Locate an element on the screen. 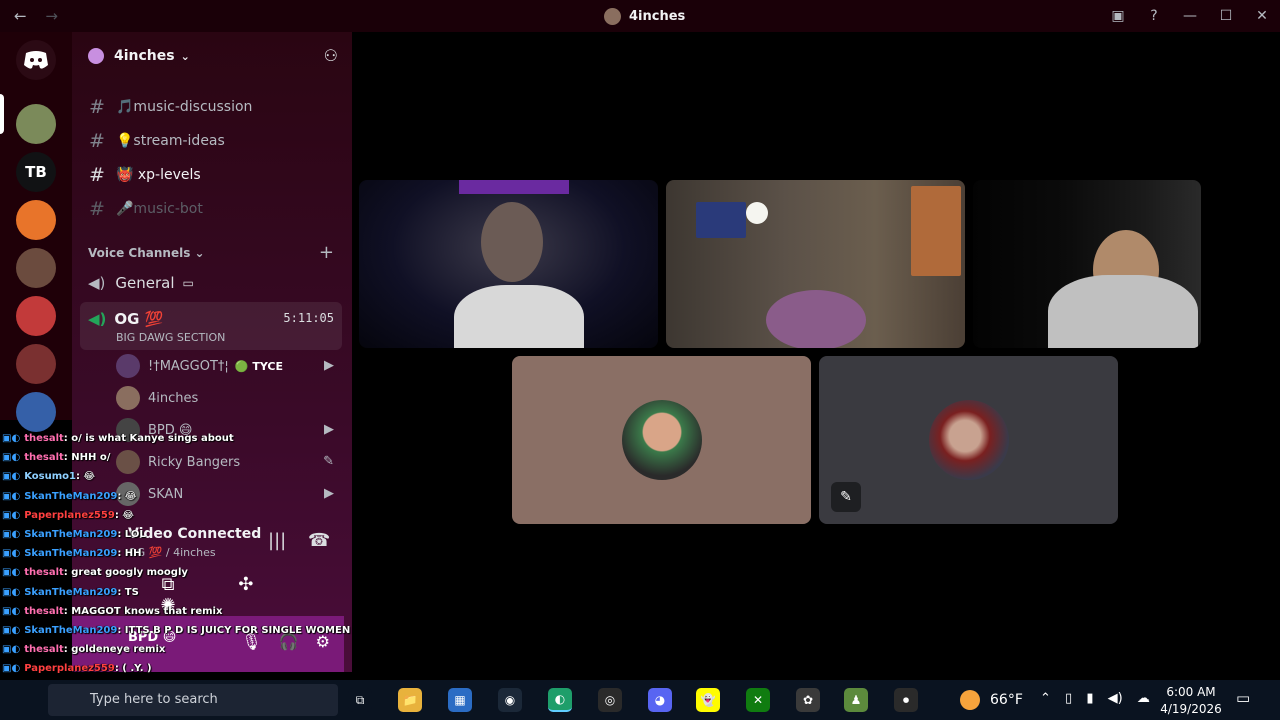 This screenshot has width=1280, height=720. invite-people-icon: ⚇ is located at coordinates (331, 55).